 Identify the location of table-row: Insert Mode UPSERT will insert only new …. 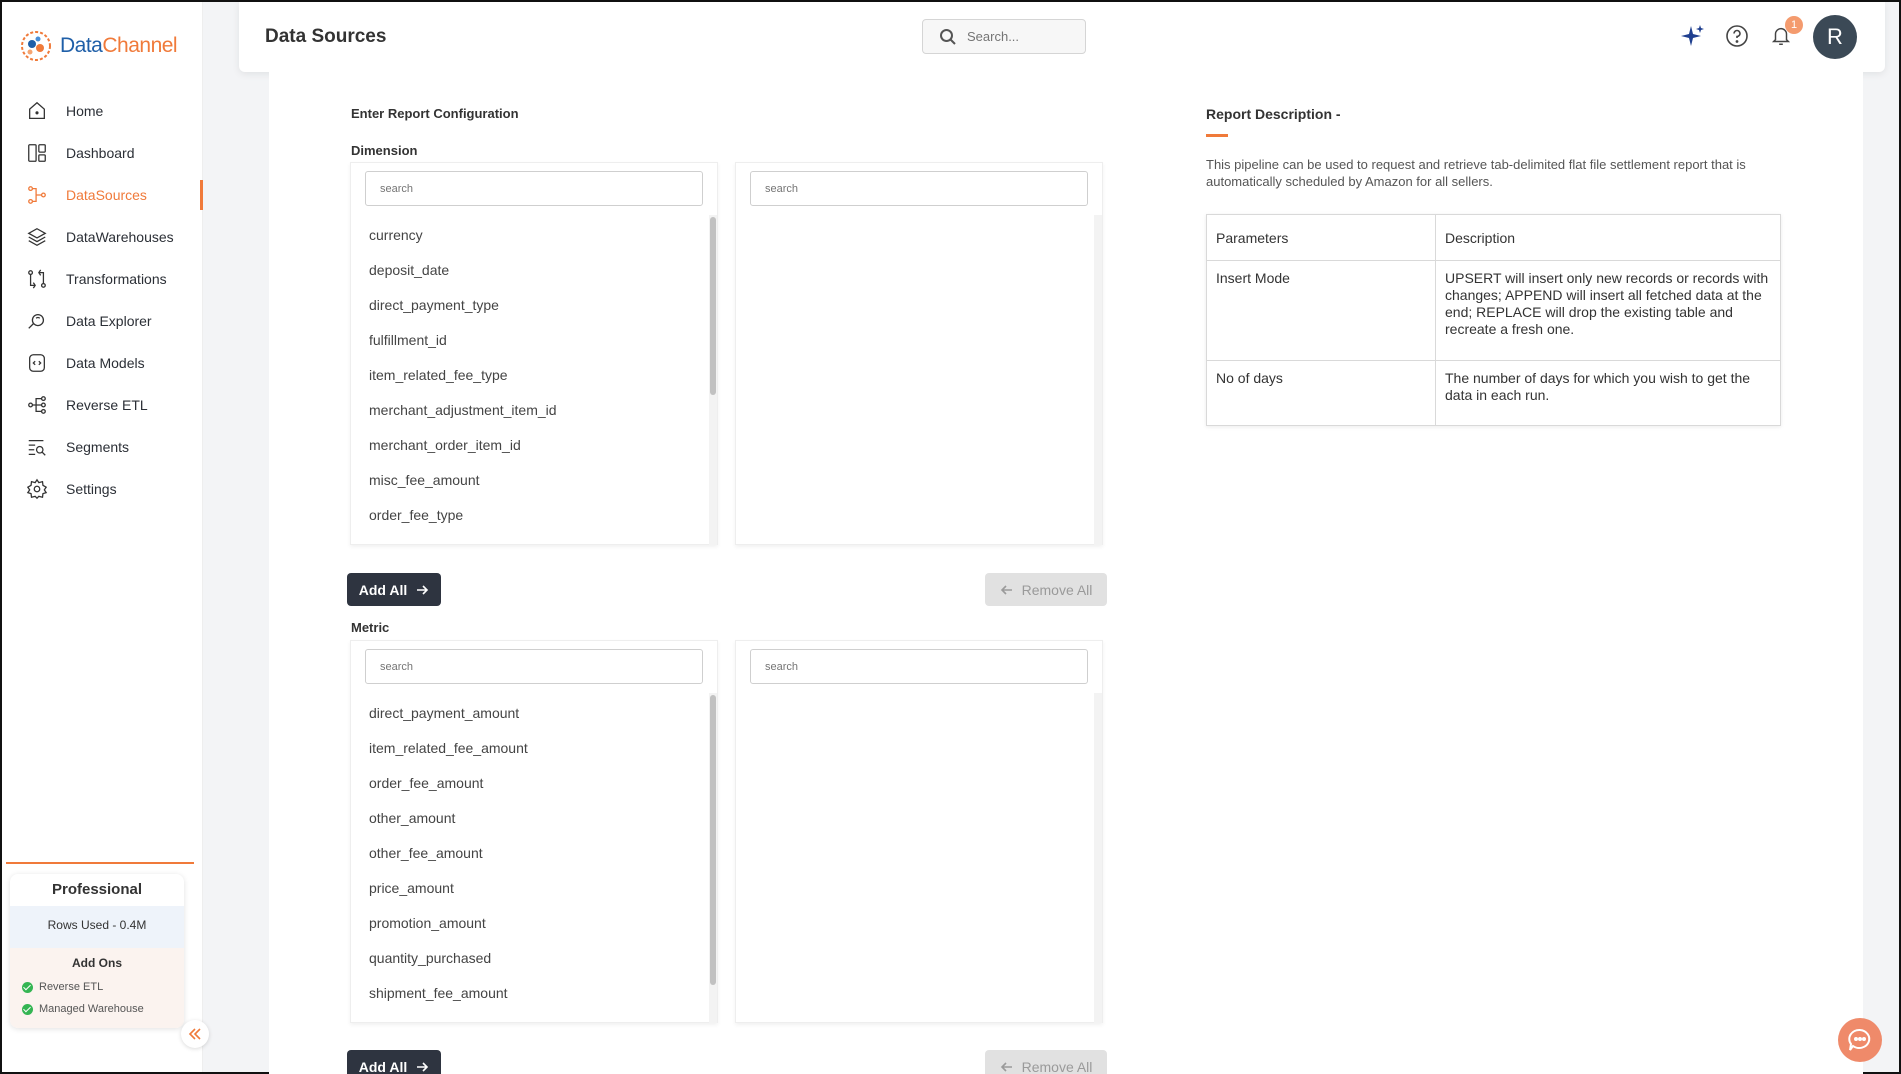
(1493, 310).